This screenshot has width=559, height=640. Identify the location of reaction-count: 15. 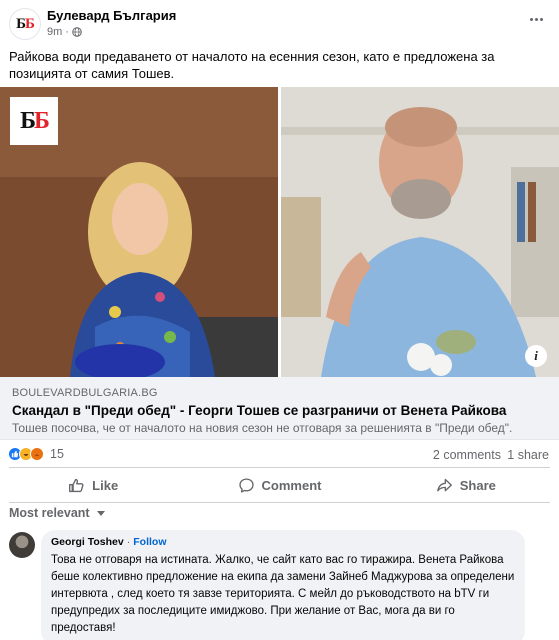
(57, 454).